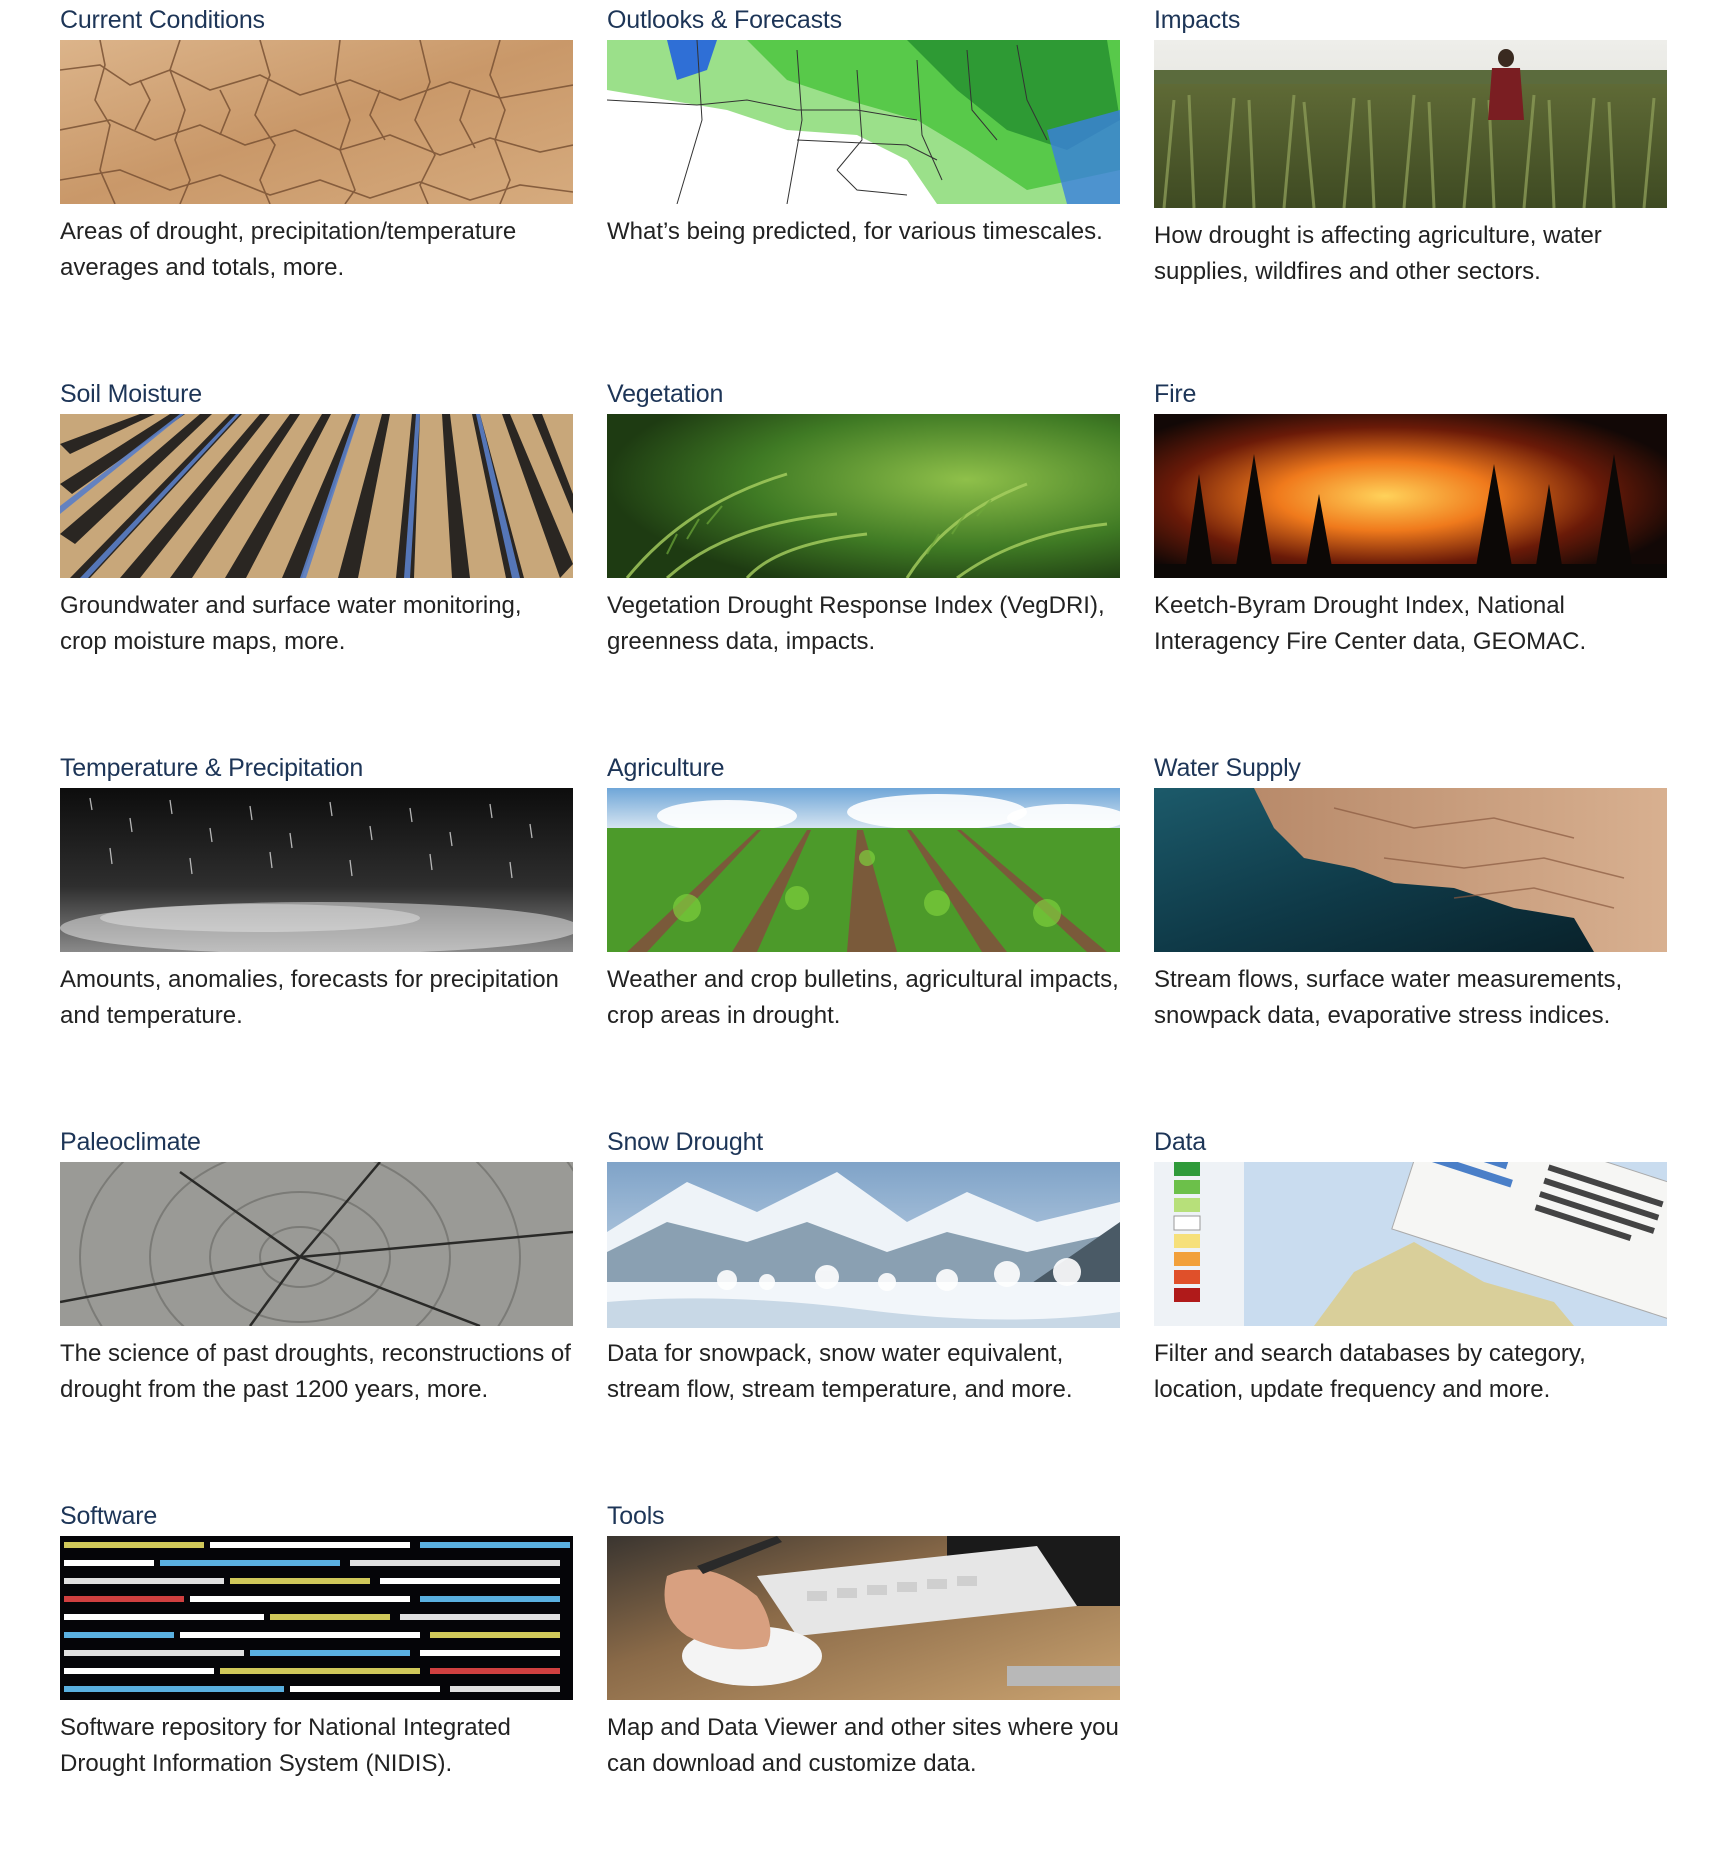  I want to click on card-title-link: Water Supply, so click(1410, 768).